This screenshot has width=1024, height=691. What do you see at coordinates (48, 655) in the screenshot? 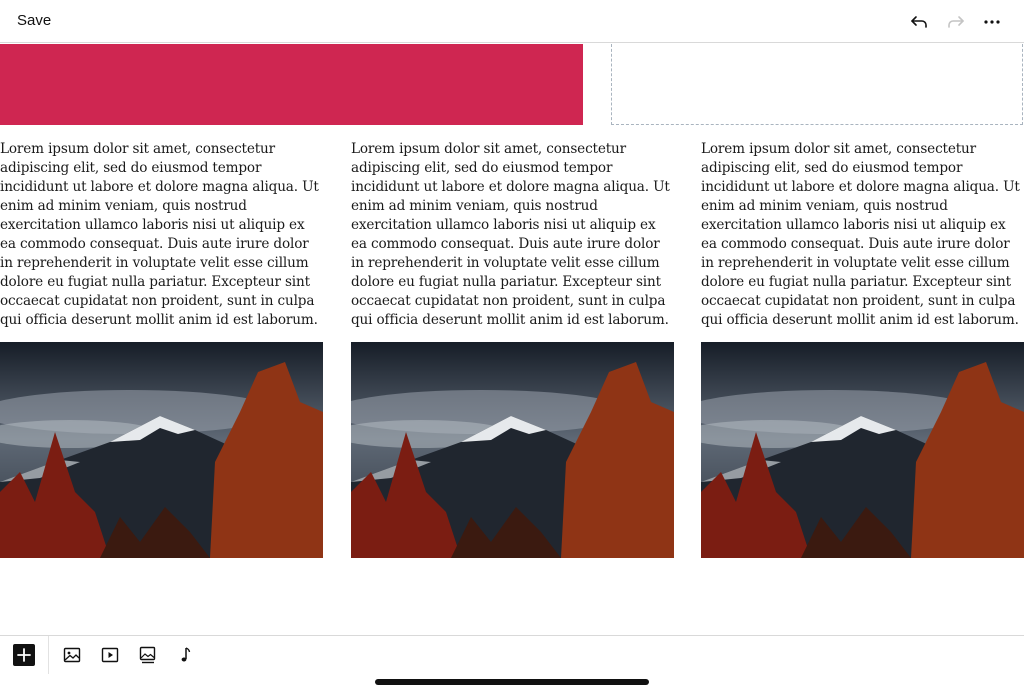
I see `toolbar-divider` at bounding box center [48, 655].